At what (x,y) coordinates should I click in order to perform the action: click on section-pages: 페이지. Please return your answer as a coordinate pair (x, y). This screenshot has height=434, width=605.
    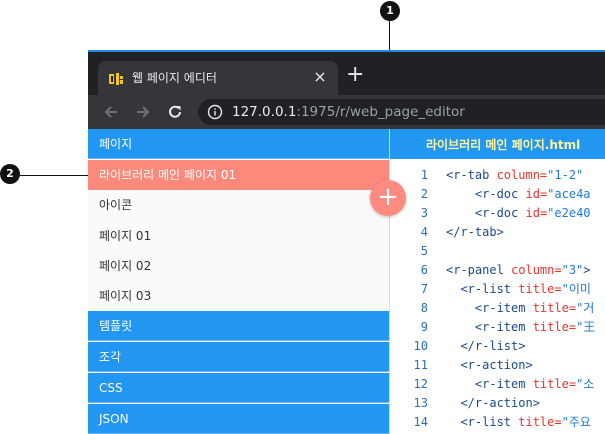
    Looking at the image, I should click on (238, 144).